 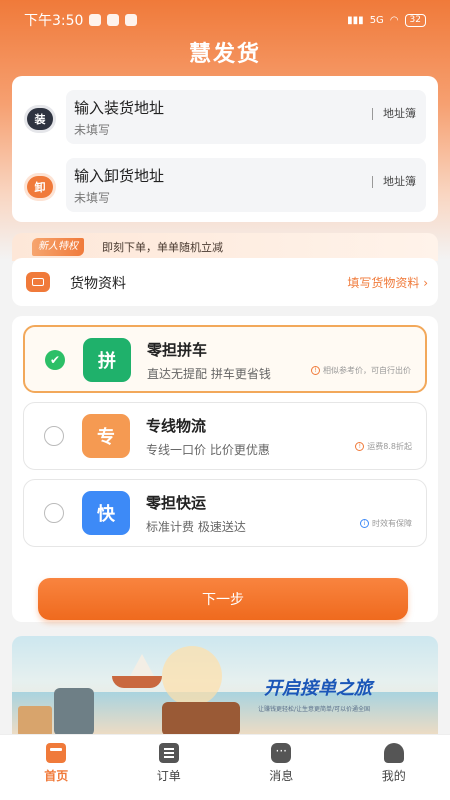 I want to click on unload-address-row: 卸 输入卸货地址 未填写 地址簿, so click(x=225, y=186).